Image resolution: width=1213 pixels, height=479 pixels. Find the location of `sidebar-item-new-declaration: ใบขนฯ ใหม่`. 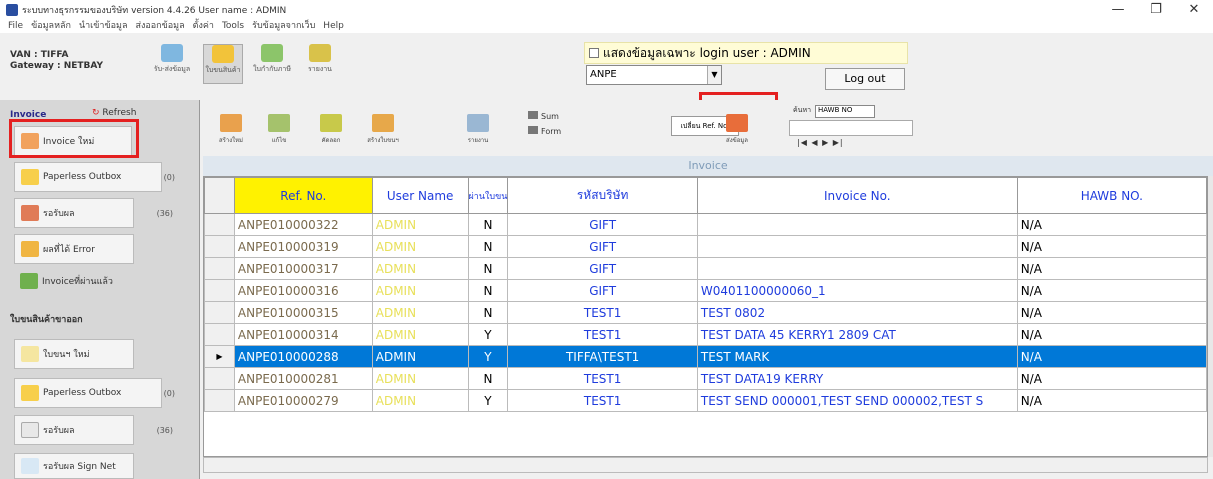

sidebar-item-new-declaration: ใบขนฯ ใหม่ is located at coordinates (74, 354).